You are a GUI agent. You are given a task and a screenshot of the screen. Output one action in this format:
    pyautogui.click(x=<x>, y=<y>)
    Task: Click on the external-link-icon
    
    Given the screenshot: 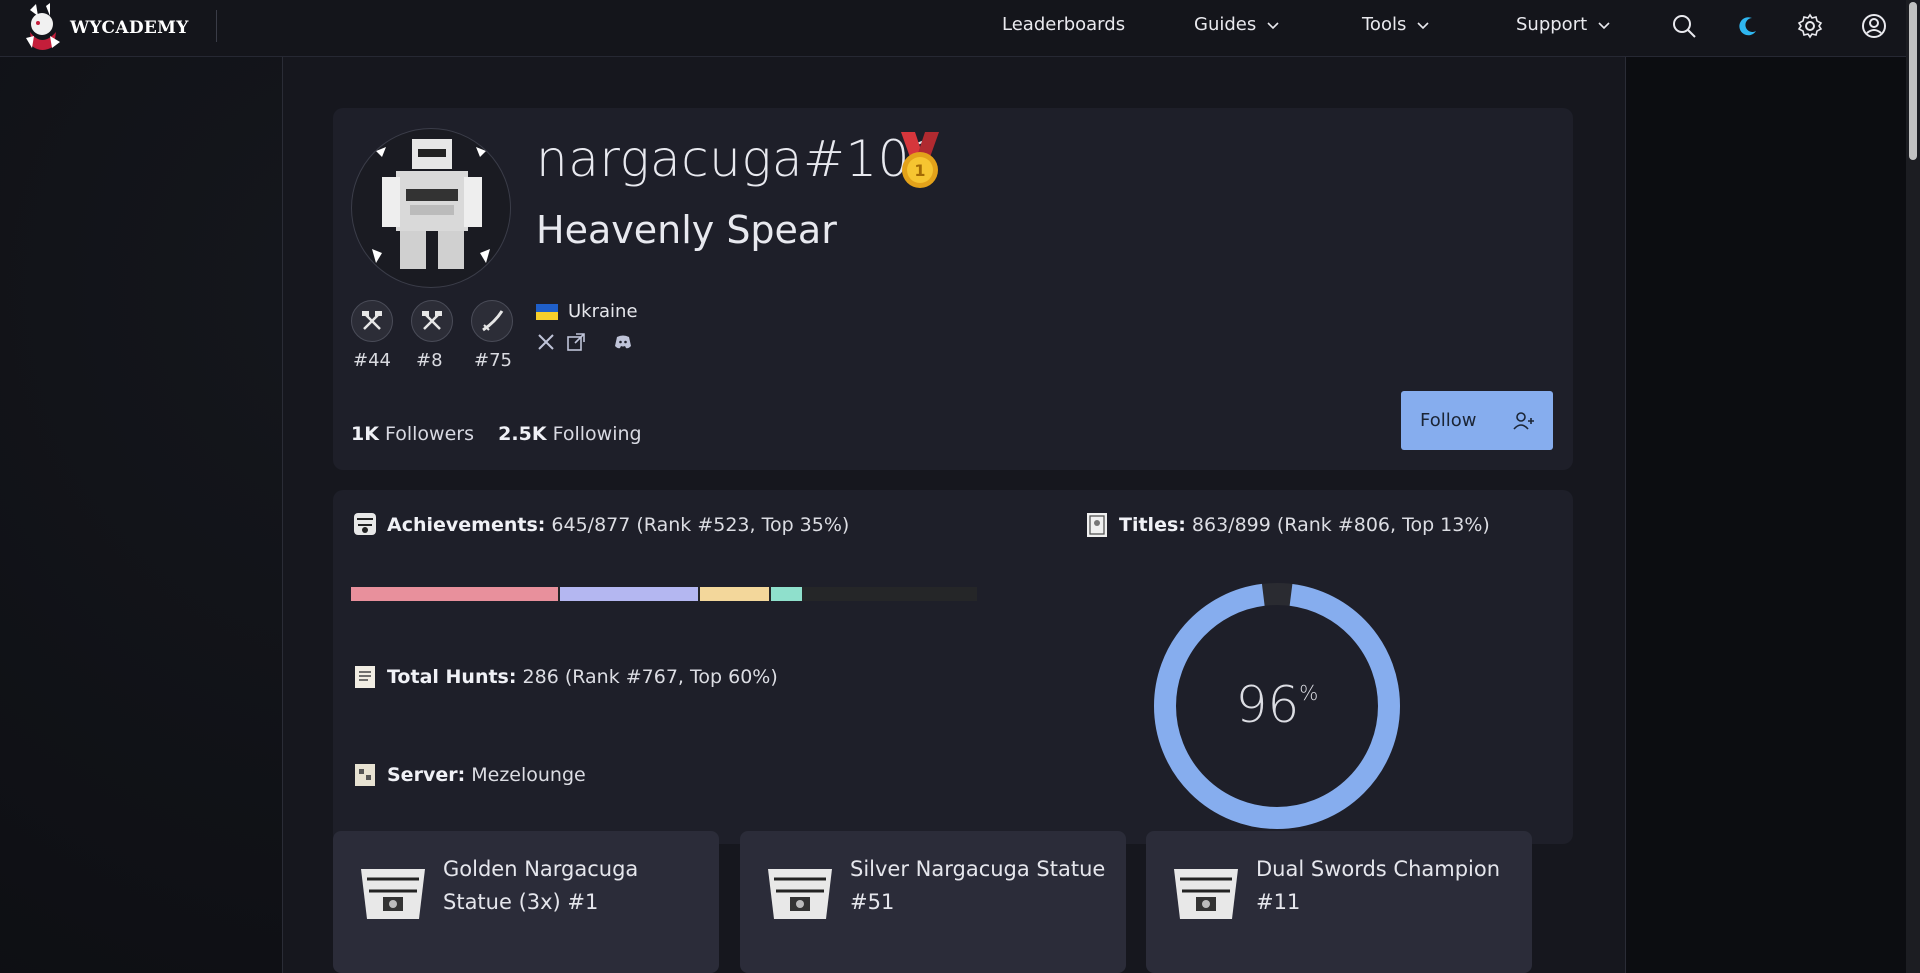 What is the action you would take?
    pyautogui.click(x=576, y=342)
    